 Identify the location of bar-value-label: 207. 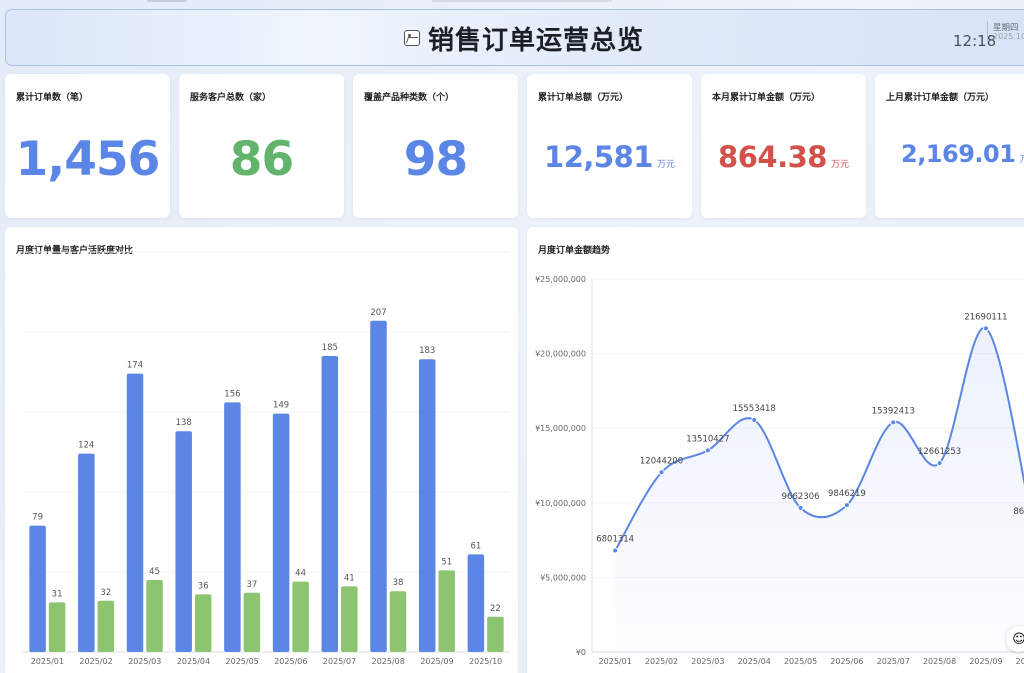
(378, 313).